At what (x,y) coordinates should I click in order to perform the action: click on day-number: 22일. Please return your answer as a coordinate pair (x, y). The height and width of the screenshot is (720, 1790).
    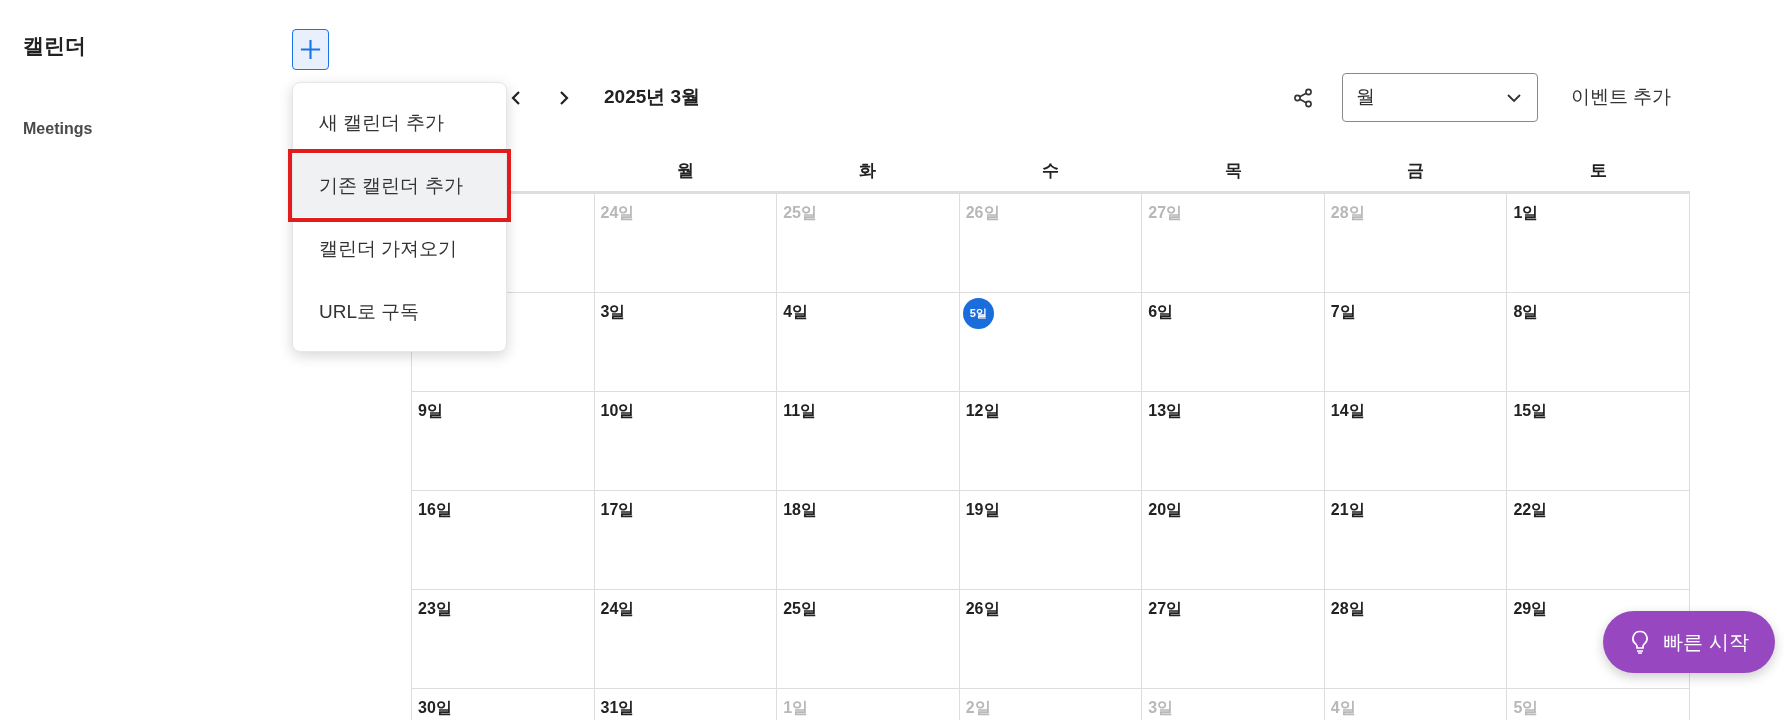
    Looking at the image, I should click on (1530, 510).